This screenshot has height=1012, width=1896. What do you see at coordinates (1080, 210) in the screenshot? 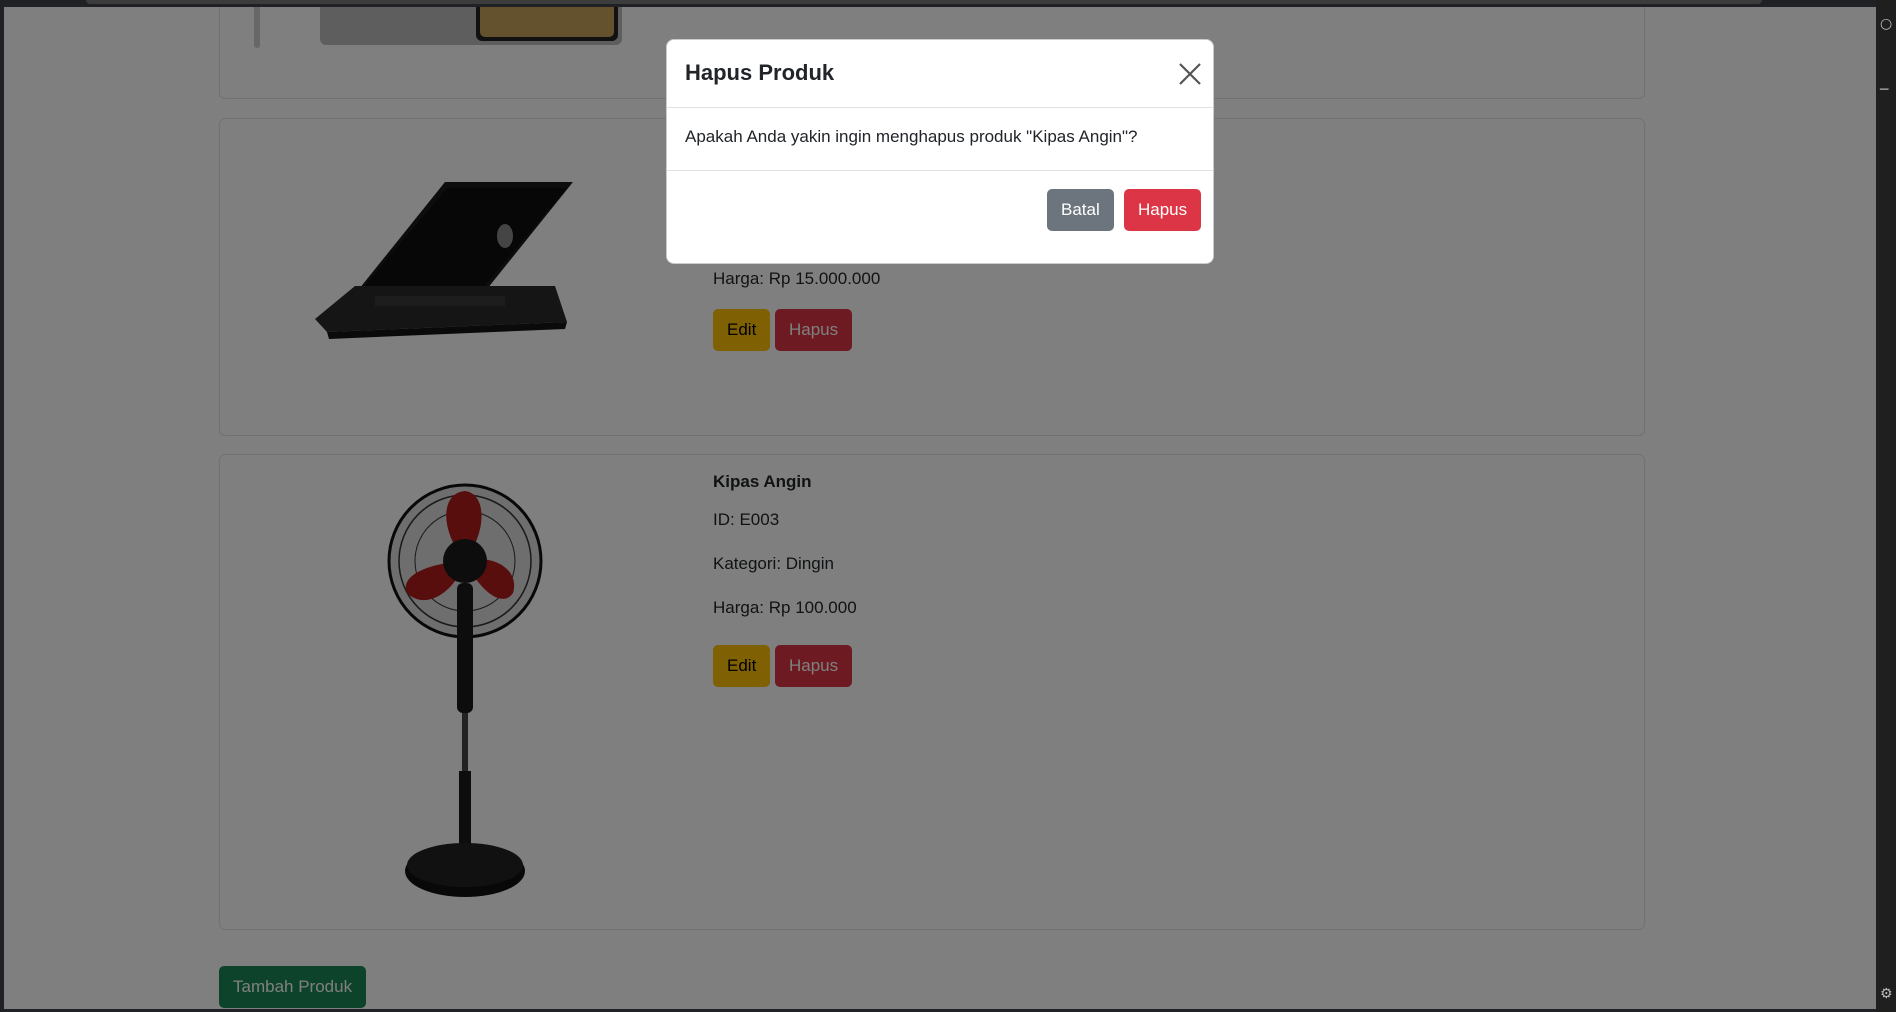
I see `cancel-button: Batal` at bounding box center [1080, 210].